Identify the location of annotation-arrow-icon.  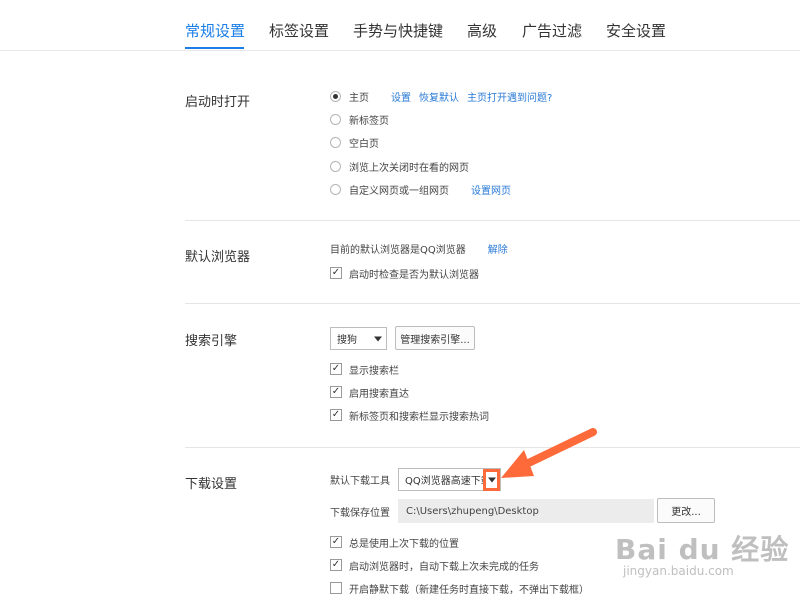
(549, 453).